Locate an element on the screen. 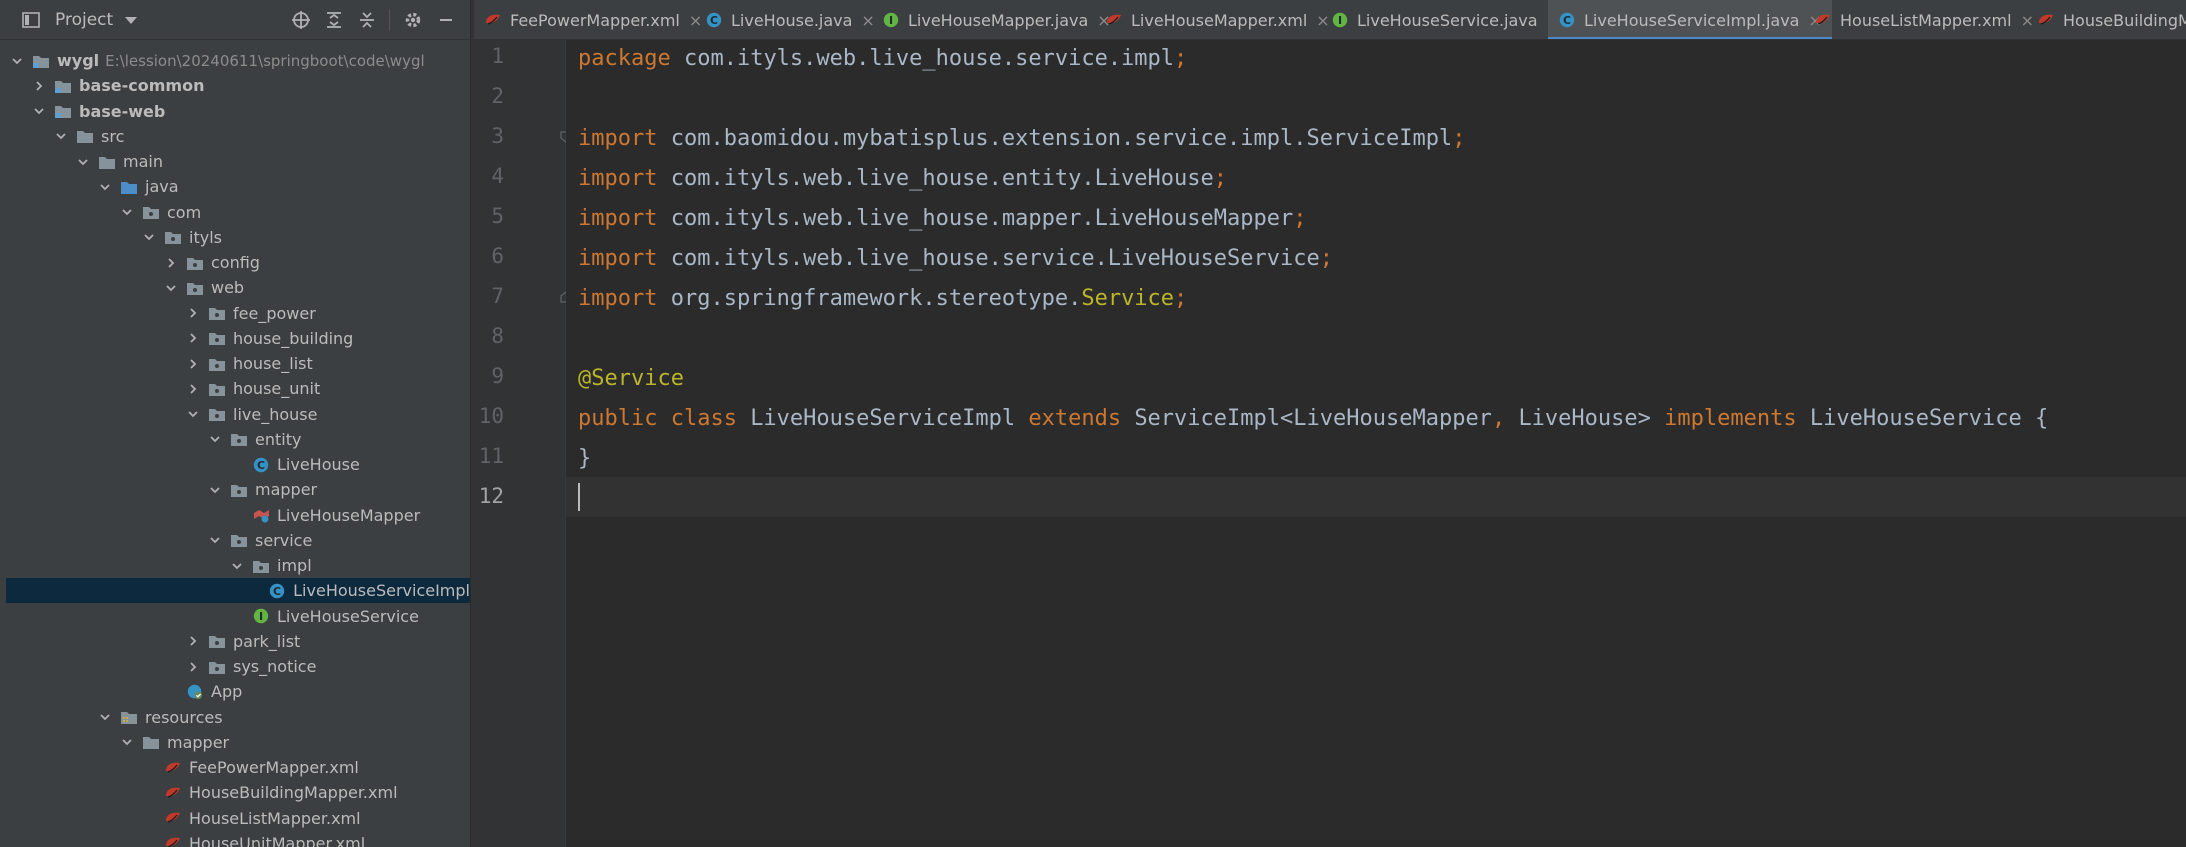 The image size is (2186, 847). tree-item: fee_power is located at coordinates (235, 313).